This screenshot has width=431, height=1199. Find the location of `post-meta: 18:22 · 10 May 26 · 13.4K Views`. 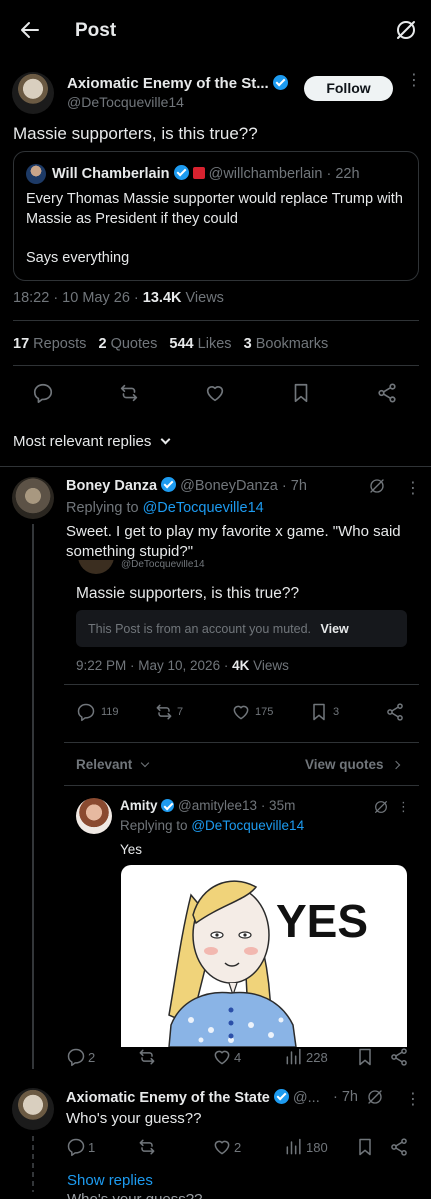

post-meta: 18:22 · 10 May 26 · 13.4K Views is located at coordinates (118, 298).